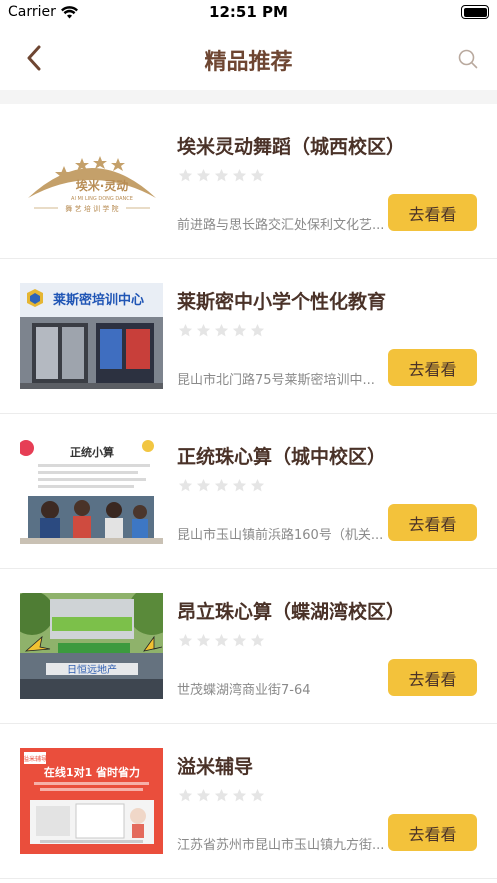 The image size is (497, 883). Describe the element at coordinates (91, 336) in the screenshot. I see `training-center-photo: 莱斯密培训中心` at that location.